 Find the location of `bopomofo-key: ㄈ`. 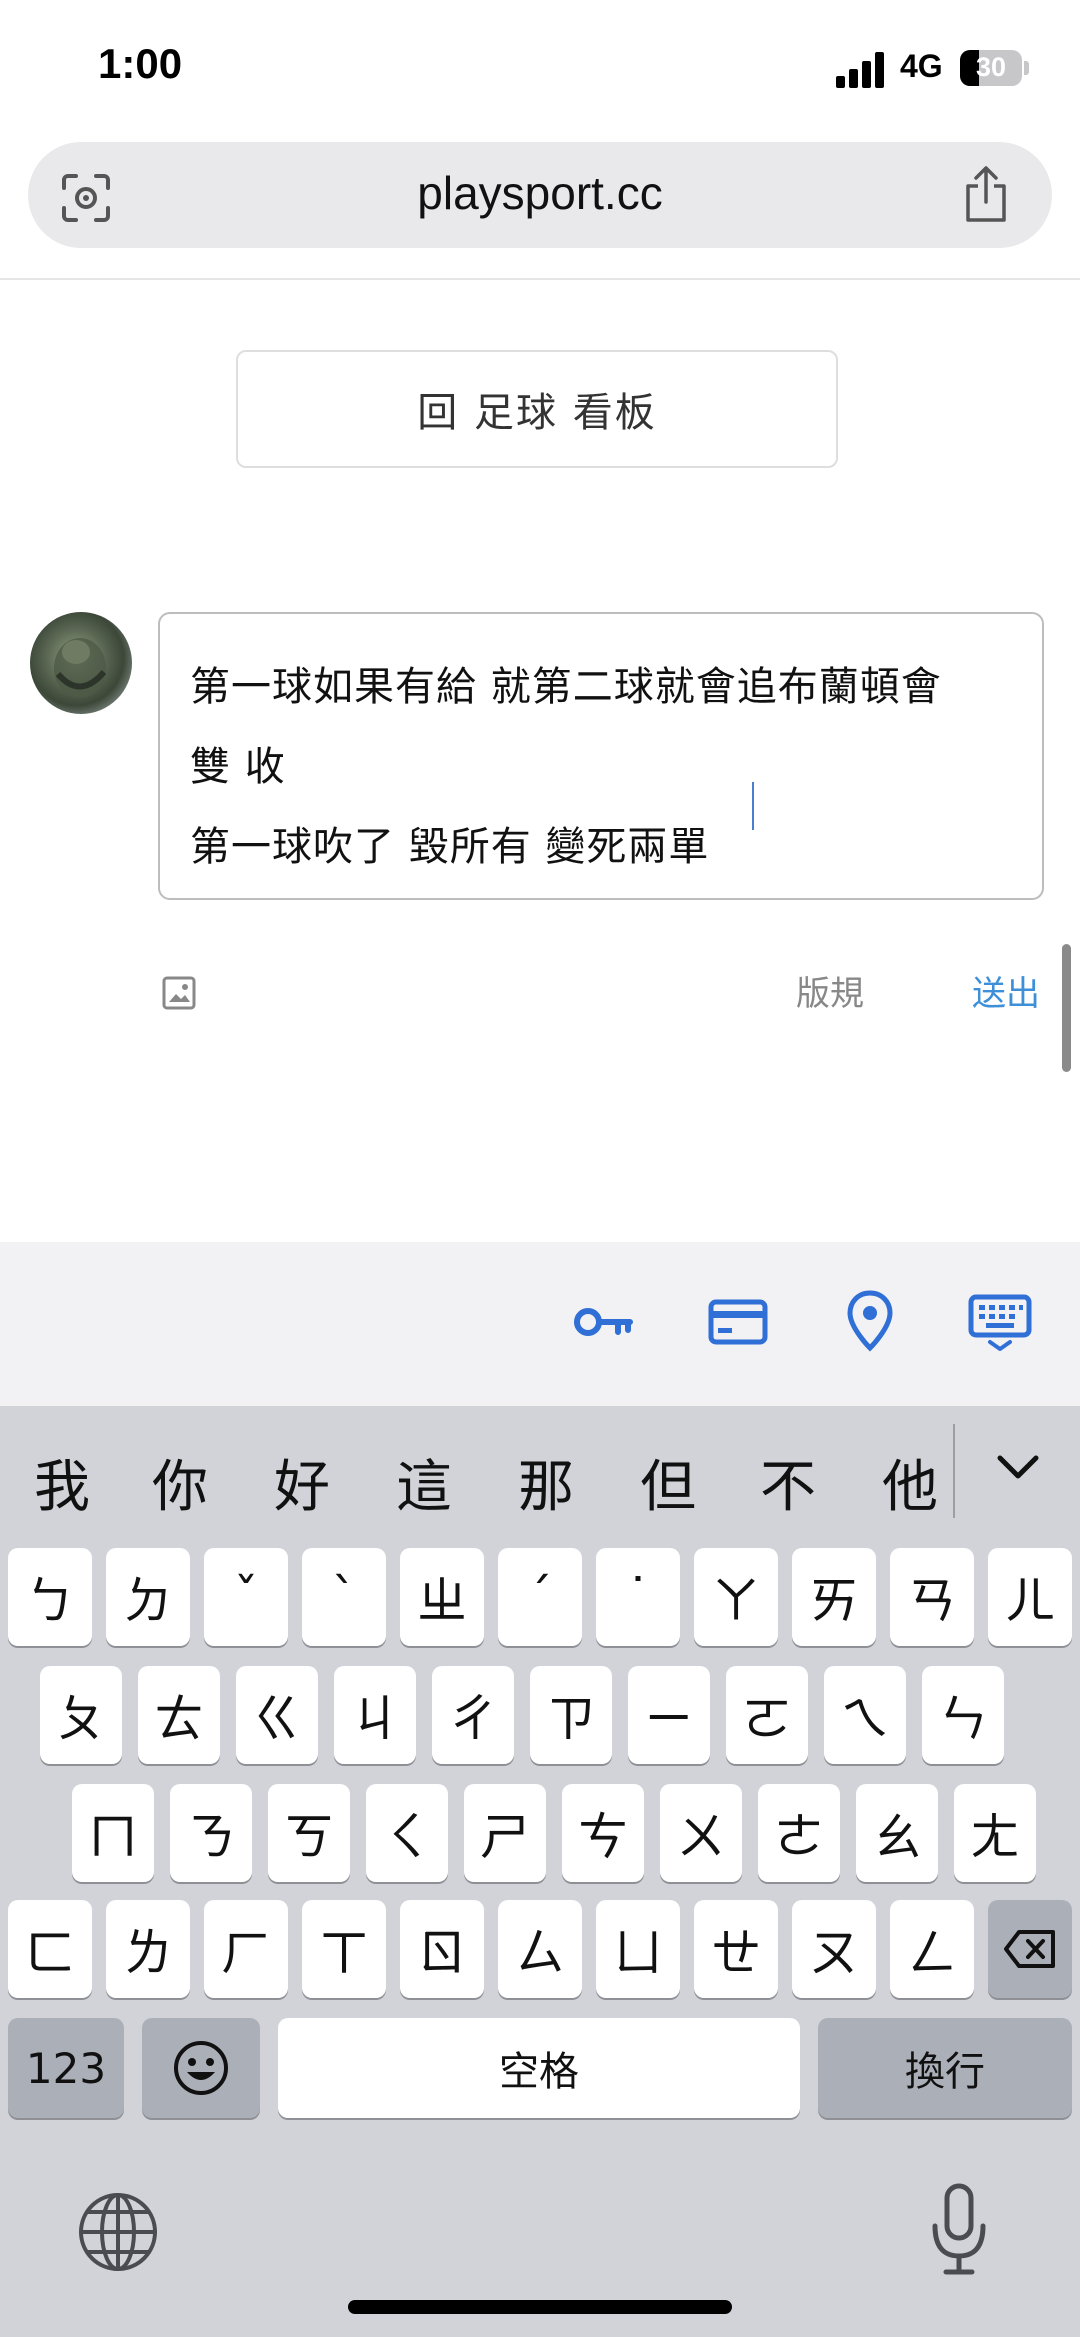

bopomofo-key: ㄈ is located at coordinates (50, 1949).